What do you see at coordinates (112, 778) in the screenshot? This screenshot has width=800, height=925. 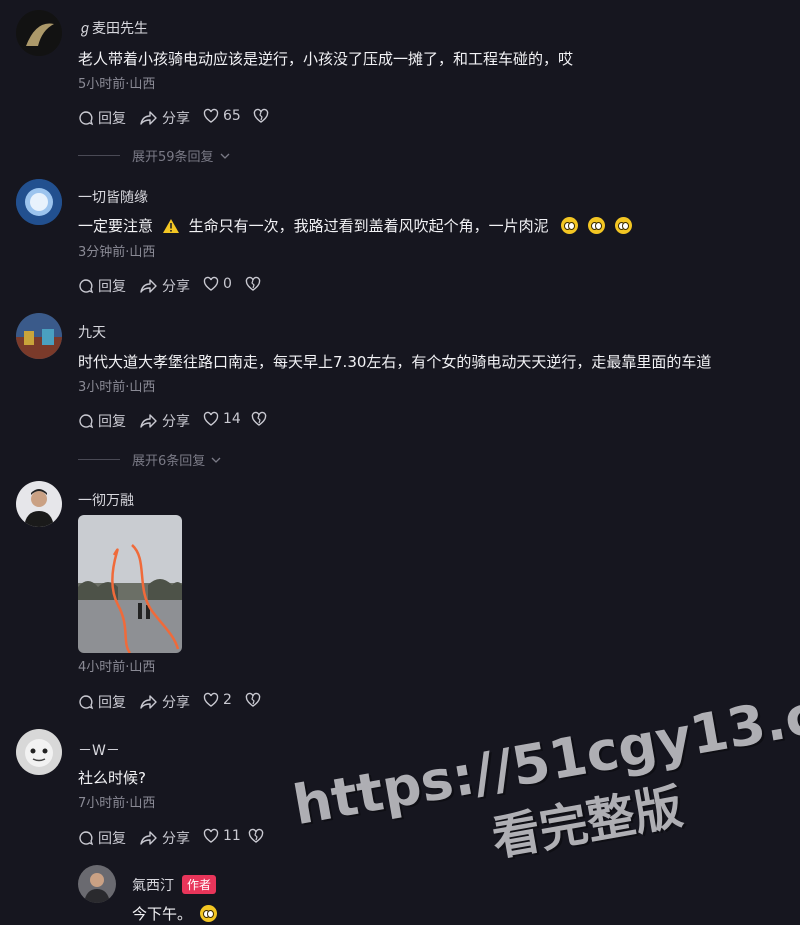 I see `comment-text: 社么时候?` at bounding box center [112, 778].